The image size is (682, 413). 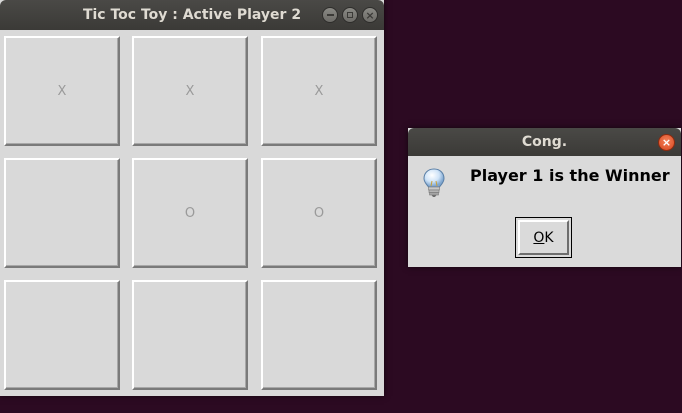 I want to click on dialog-titlebar: Cong. ×, so click(x=544, y=142).